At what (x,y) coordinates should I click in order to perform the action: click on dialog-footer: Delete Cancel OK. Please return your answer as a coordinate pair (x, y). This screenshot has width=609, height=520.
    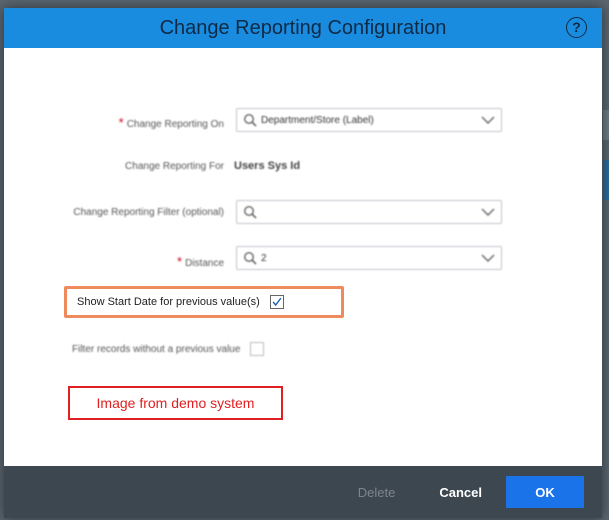
    Looking at the image, I should click on (303, 492).